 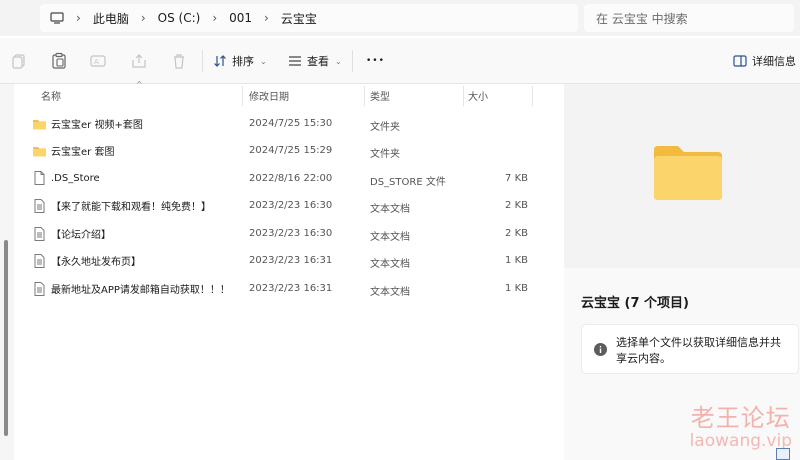 What do you see at coordinates (220, 61) in the screenshot?
I see `sort-icon` at bounding box center [220, 61].